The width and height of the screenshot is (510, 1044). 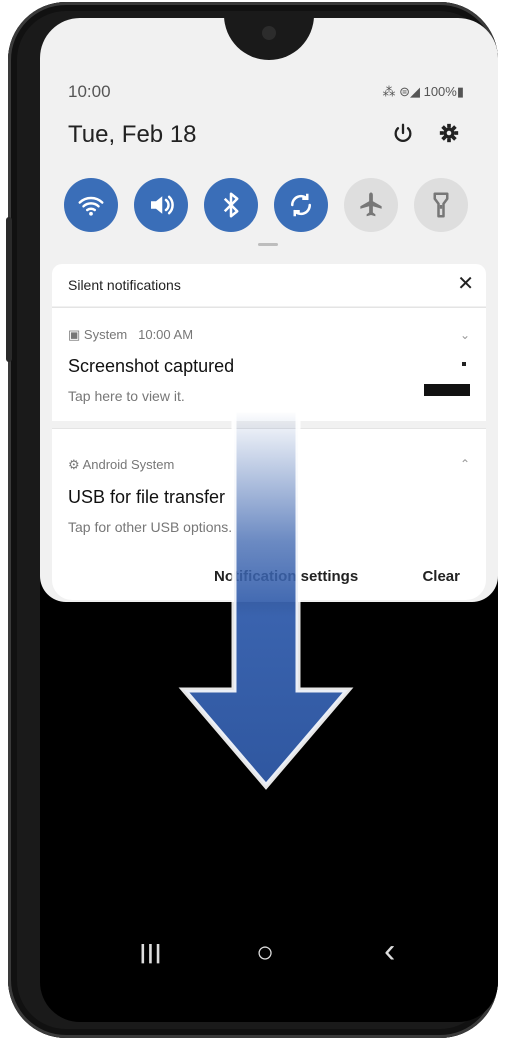 What do you see at coordinates (132, 134) in the screenshot?
I see `date-label: Tue, Feb 18` at bounding box center [132, 134].